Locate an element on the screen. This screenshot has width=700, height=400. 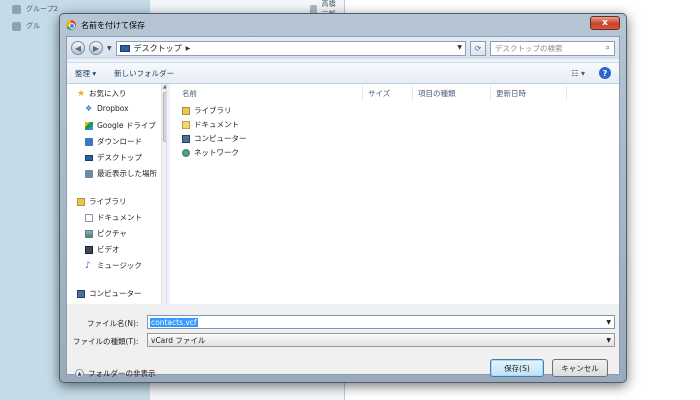
address-dropdown-icon: ▼ is located at coordinates (459, 47).